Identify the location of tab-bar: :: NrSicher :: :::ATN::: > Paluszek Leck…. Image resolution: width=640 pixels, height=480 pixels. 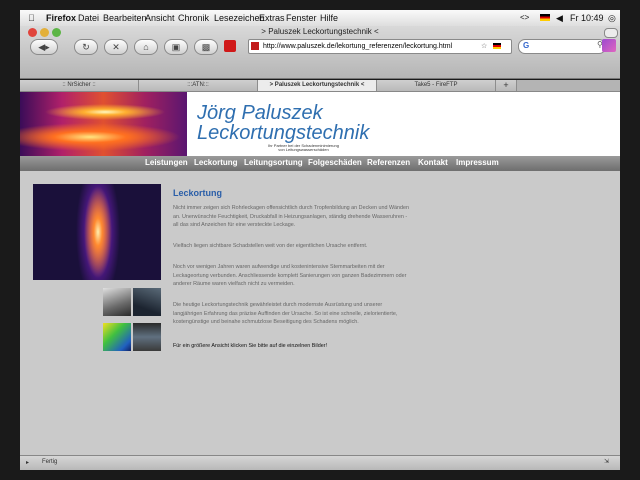
(320, 86).